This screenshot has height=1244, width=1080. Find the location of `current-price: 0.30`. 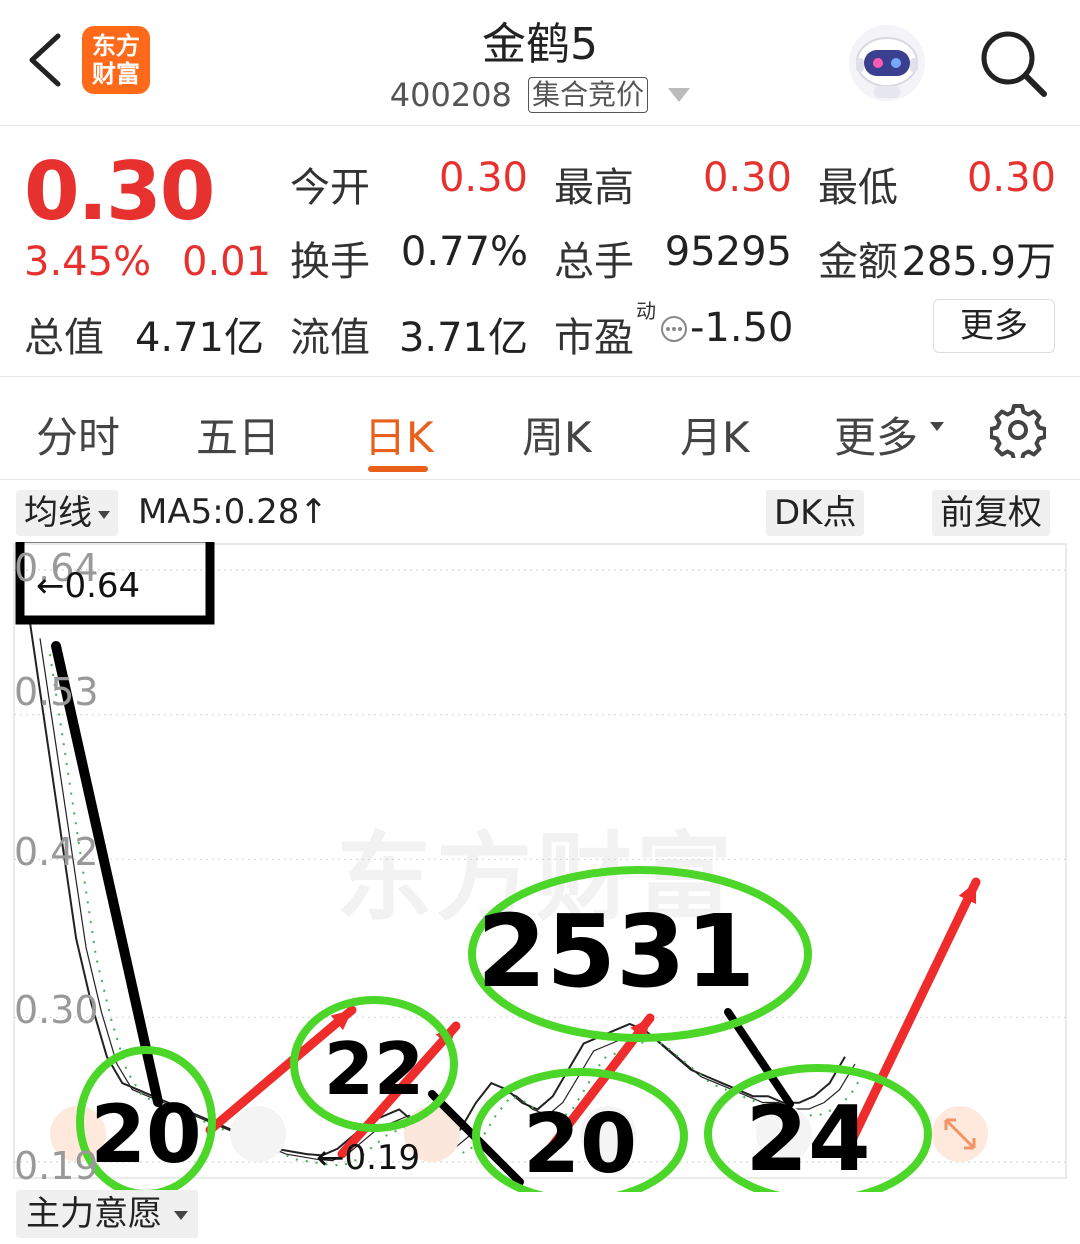

current-price: 0.30 is located at coordinates (119, 191).